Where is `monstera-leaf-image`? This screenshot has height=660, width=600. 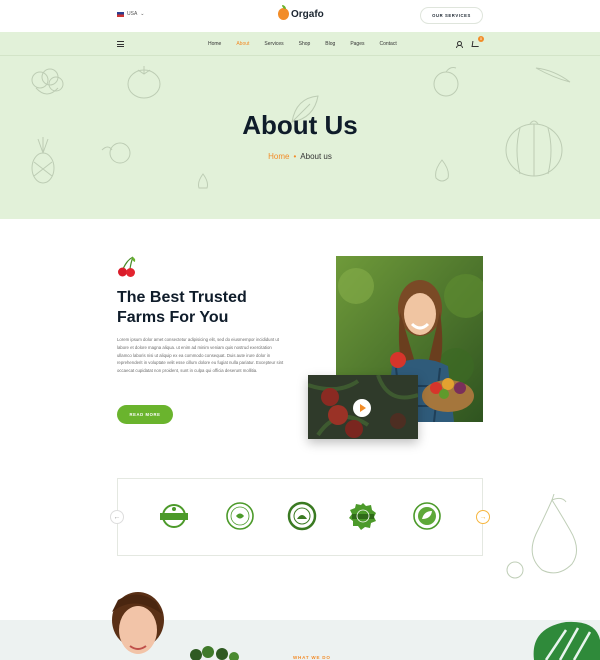
monstera-leaf-image is located at coordinates (566, 640).